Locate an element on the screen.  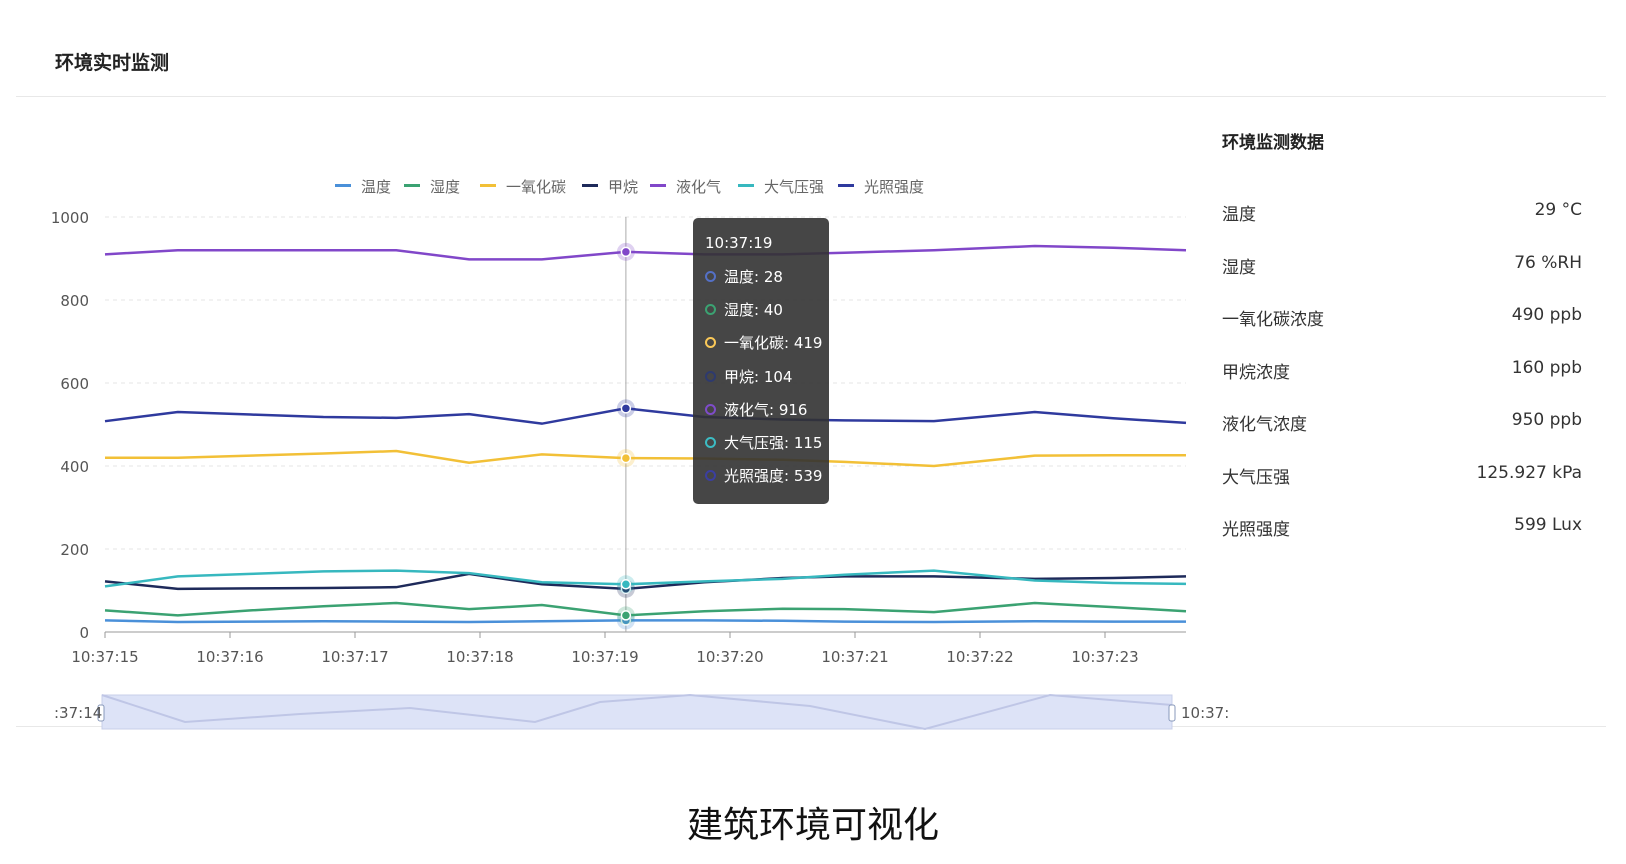
legend-label: 液化气 is located at coordinates (698, 187).